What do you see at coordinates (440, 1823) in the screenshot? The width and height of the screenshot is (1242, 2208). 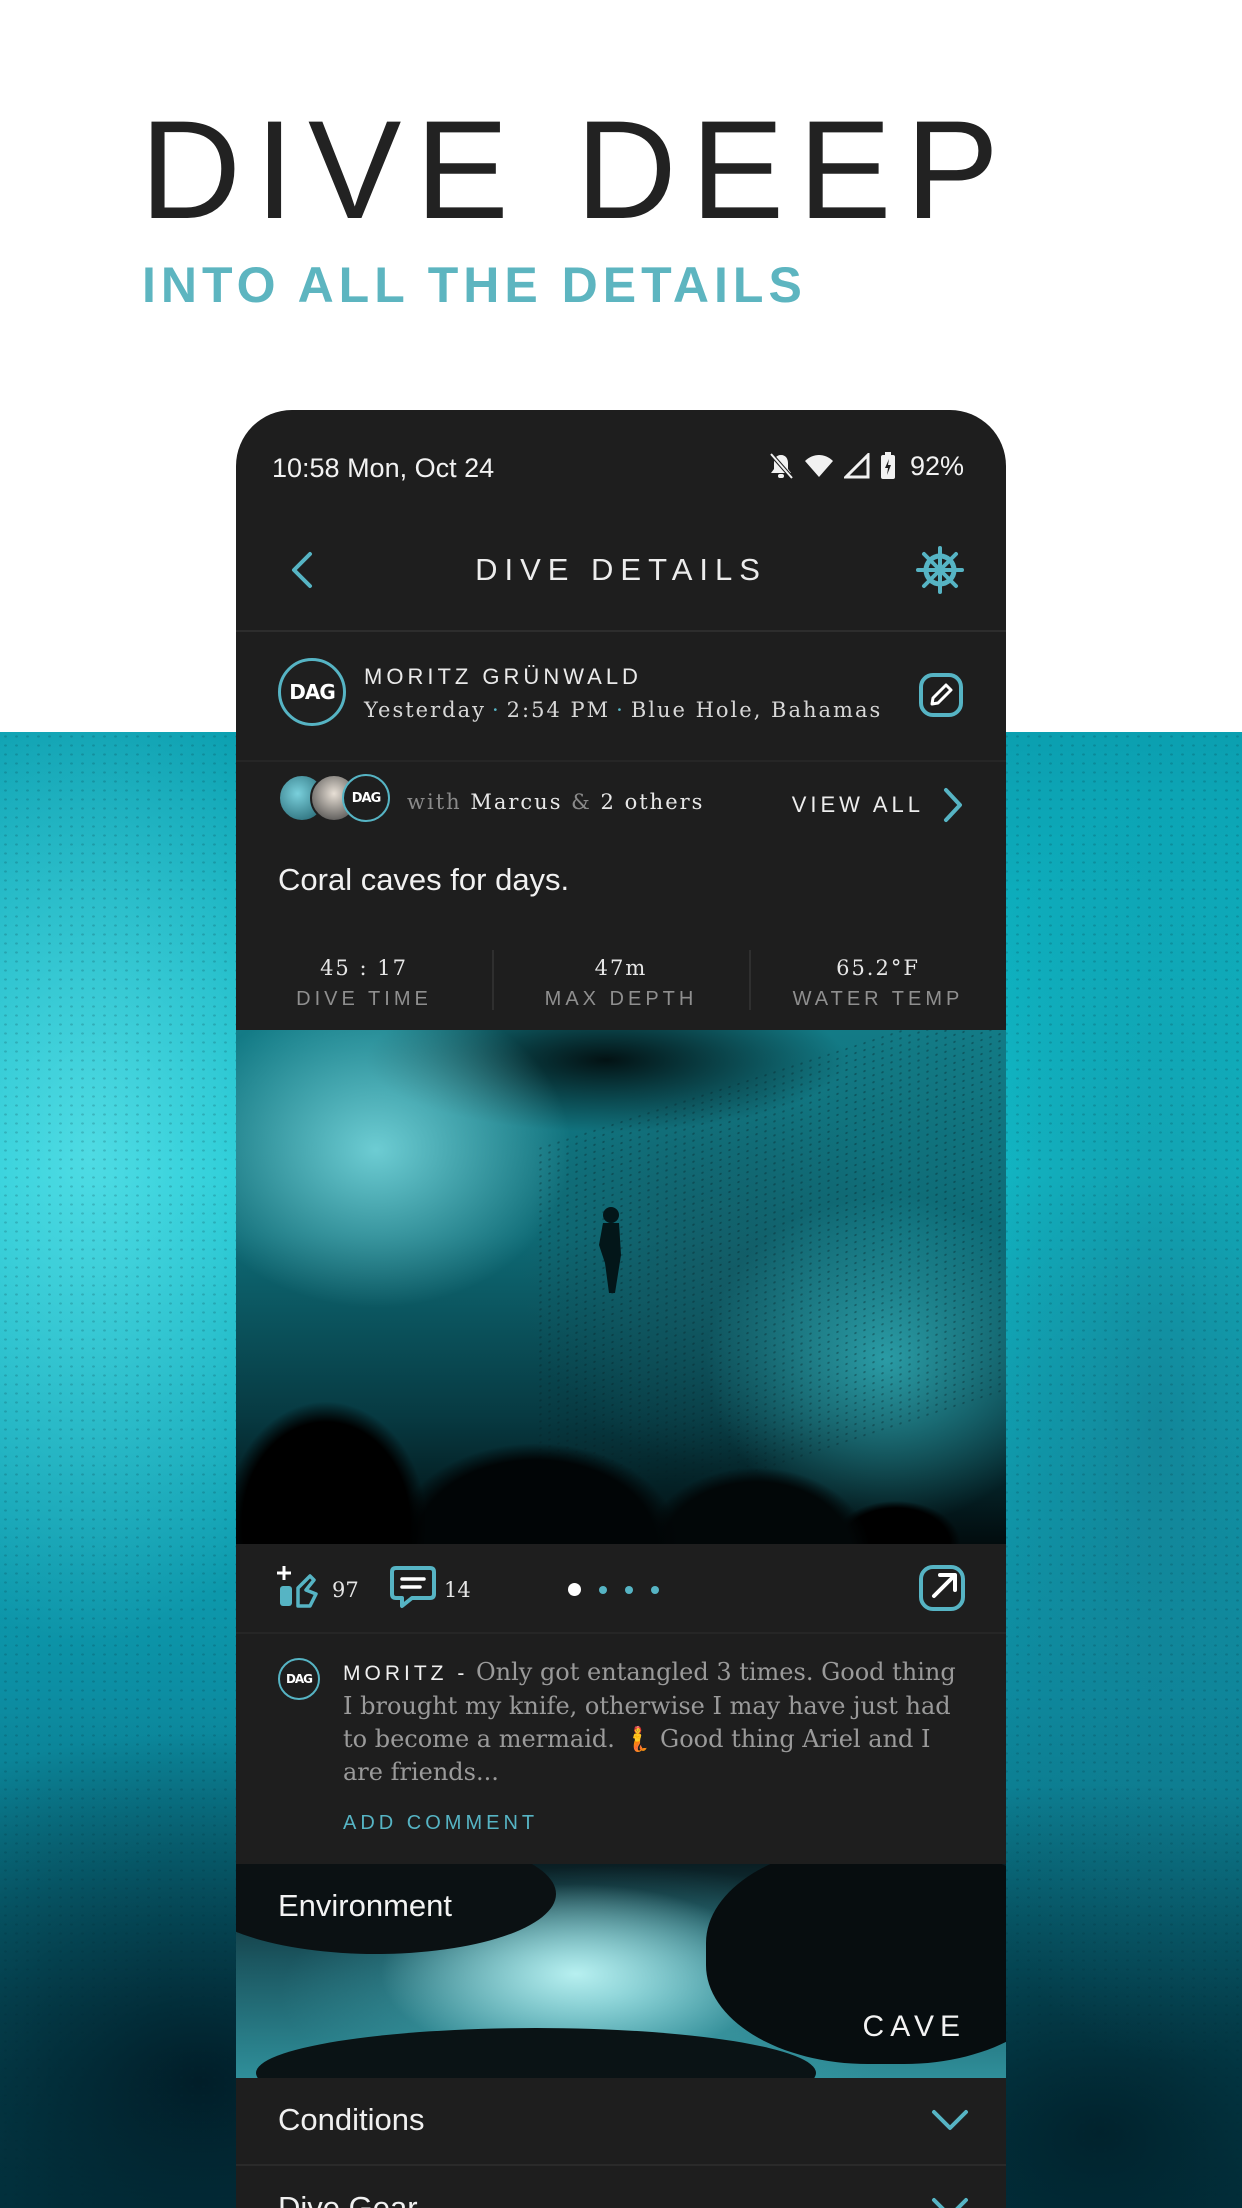 I see `add-comment-button: ADD COMMENT` at bounding box center [440, 1823].